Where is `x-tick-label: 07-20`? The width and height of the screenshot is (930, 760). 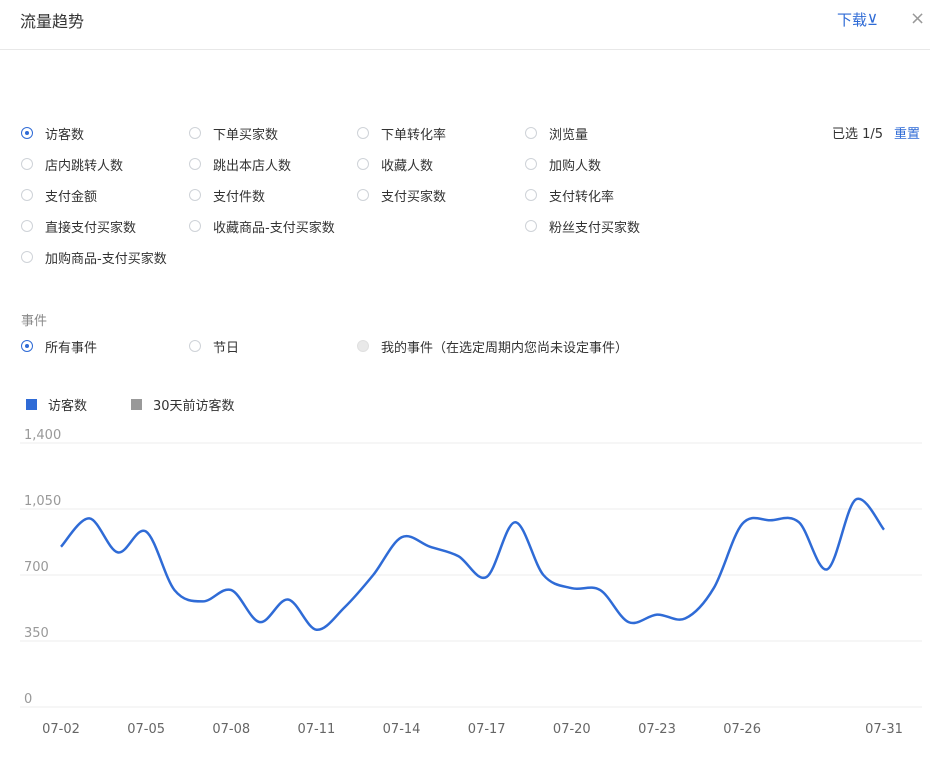
x-tick-label: 07-20 is located at coordinates (572, 729).